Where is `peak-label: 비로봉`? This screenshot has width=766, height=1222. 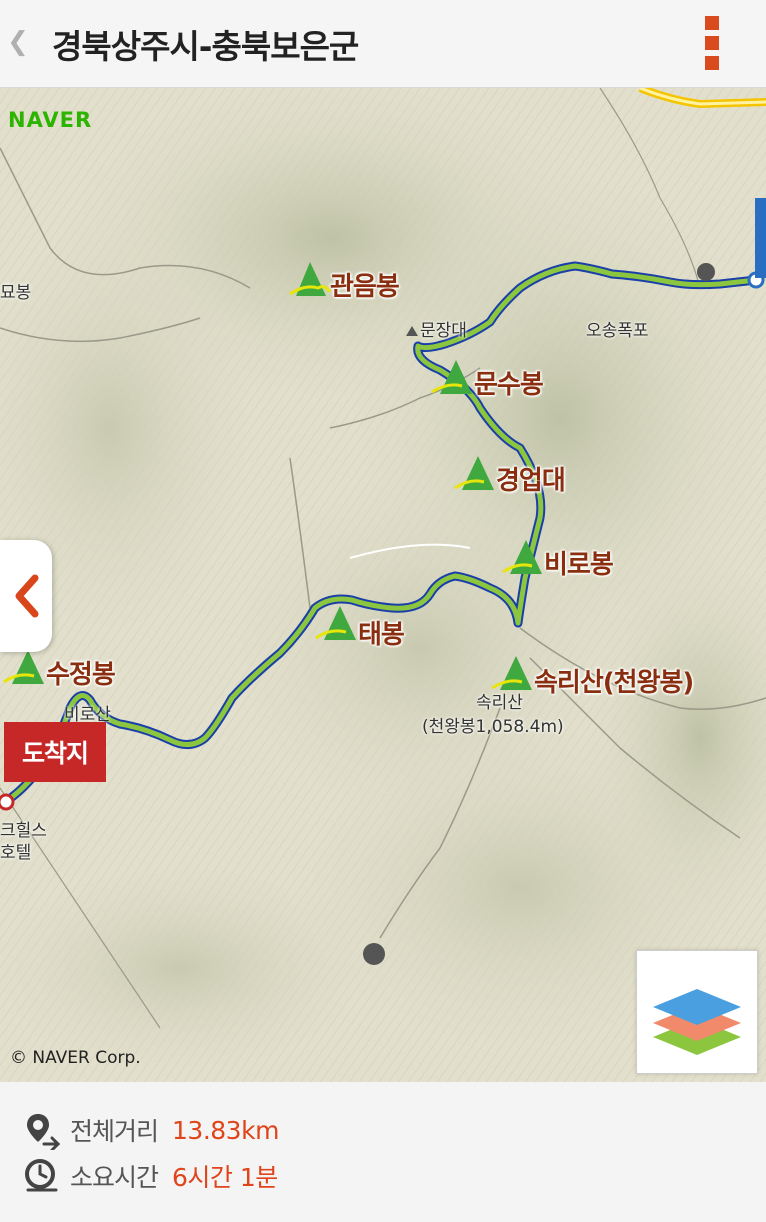 peak-label: 비로봉 is located at coordinates (579, 562).